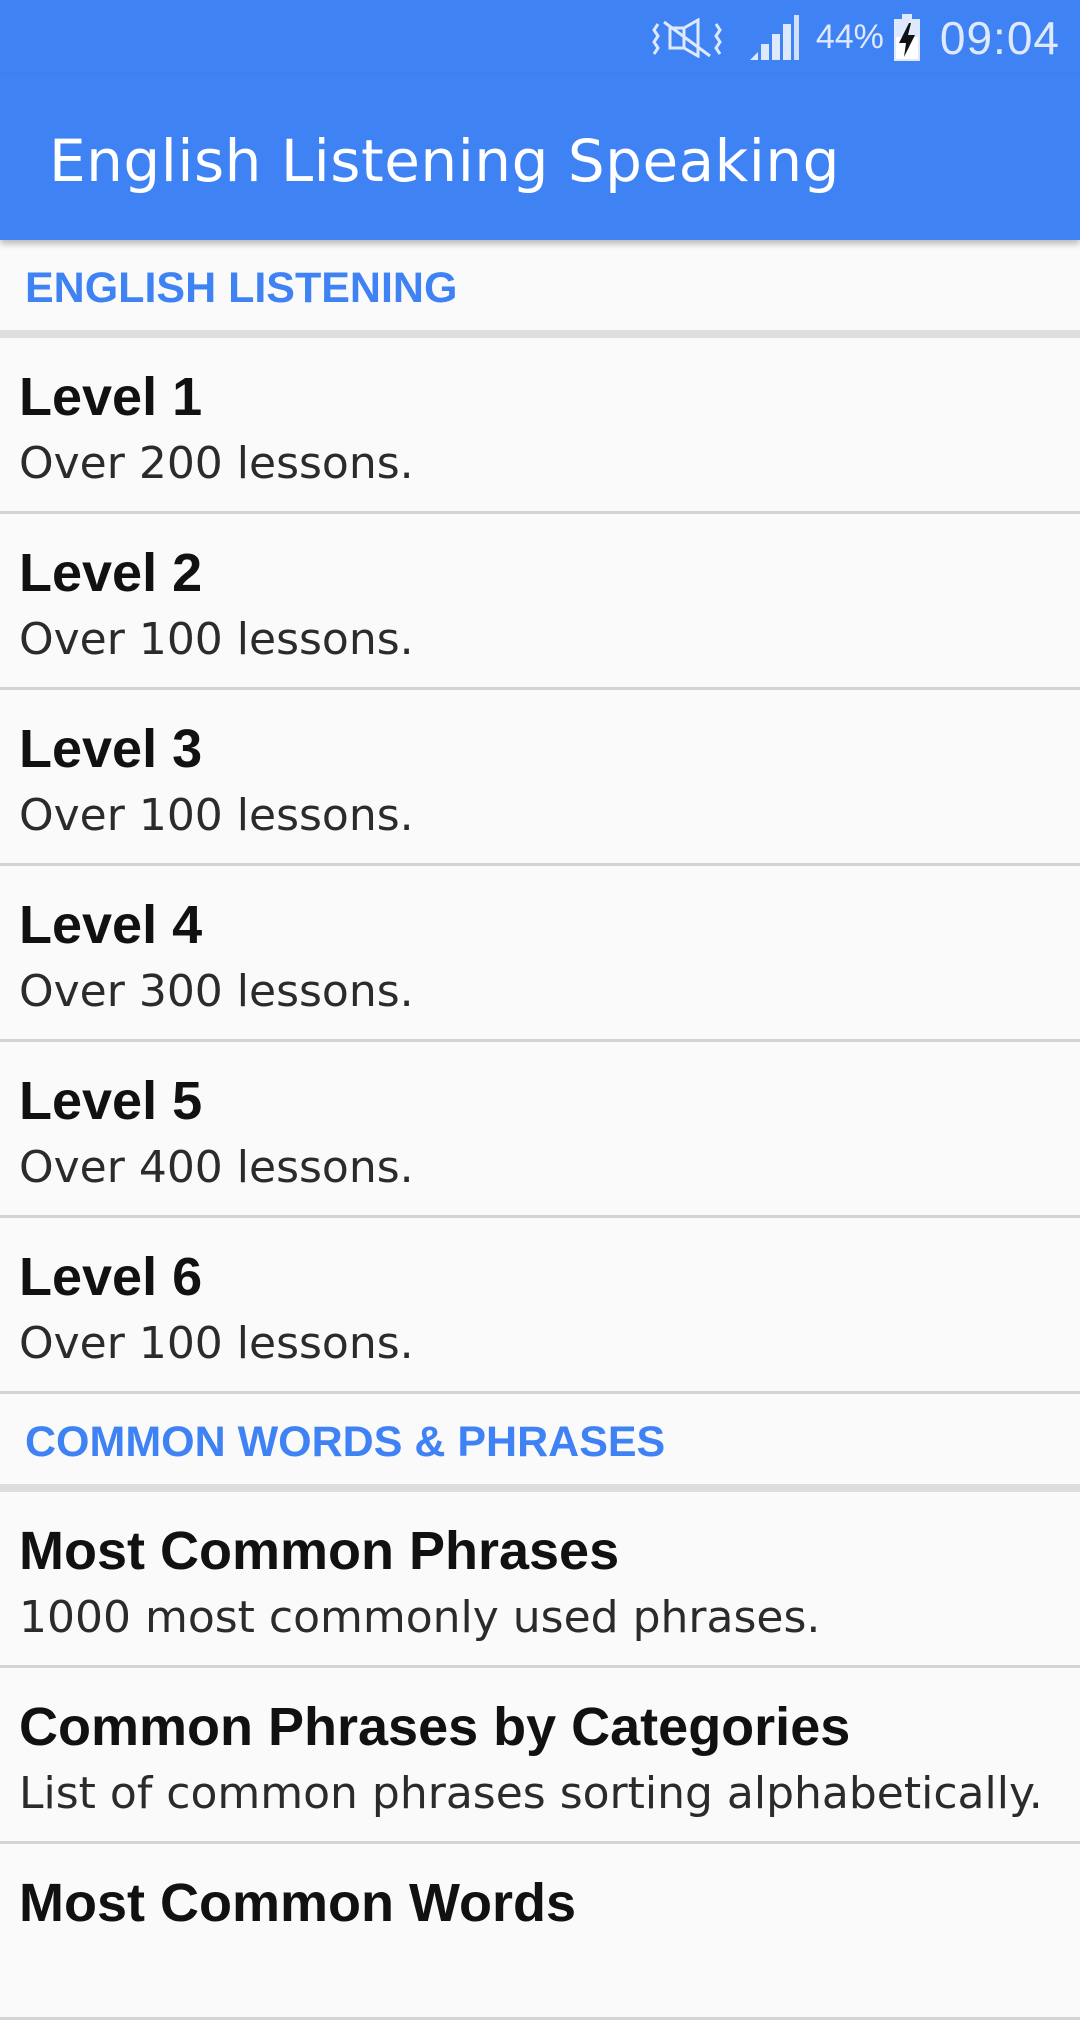 The width and height of the screenshot is (1080, 2020). What do you see at coordinates (540, 602) in the screenshot?
I see `list-item-level-2: Level 2 Over 100 lessons.` at bounding box center [540, 602].